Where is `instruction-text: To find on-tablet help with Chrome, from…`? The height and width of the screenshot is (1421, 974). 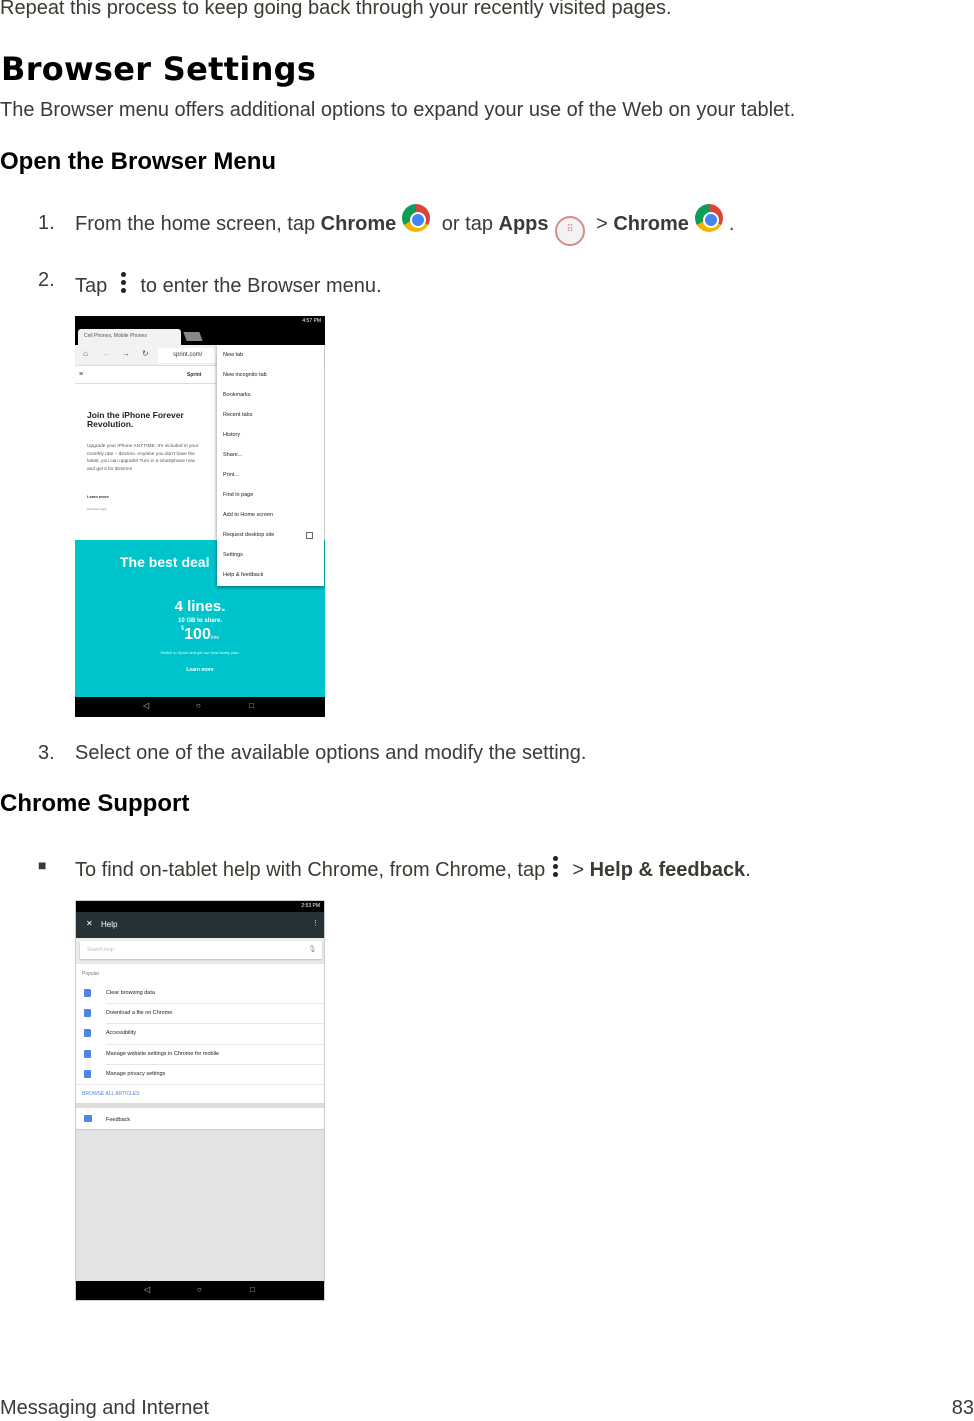 instruction-text: To find on-tablet help with Chrome, from… is located at coordinates (313, 870).